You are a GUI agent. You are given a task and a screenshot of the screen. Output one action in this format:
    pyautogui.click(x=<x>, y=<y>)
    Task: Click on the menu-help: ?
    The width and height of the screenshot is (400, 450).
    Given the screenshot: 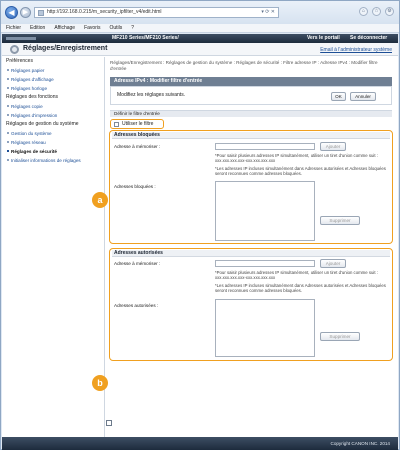 What is the action you would take?
    pyautogui.click(x=132, y=28)
    